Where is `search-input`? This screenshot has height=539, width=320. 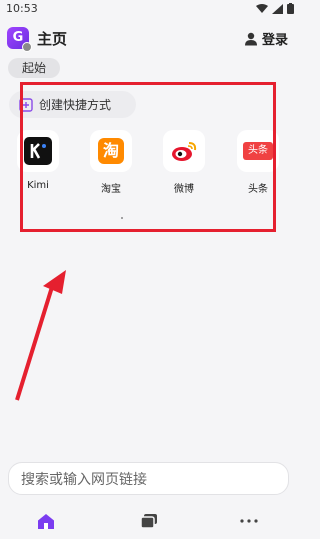 search-input is located at coordinates (148, 480).